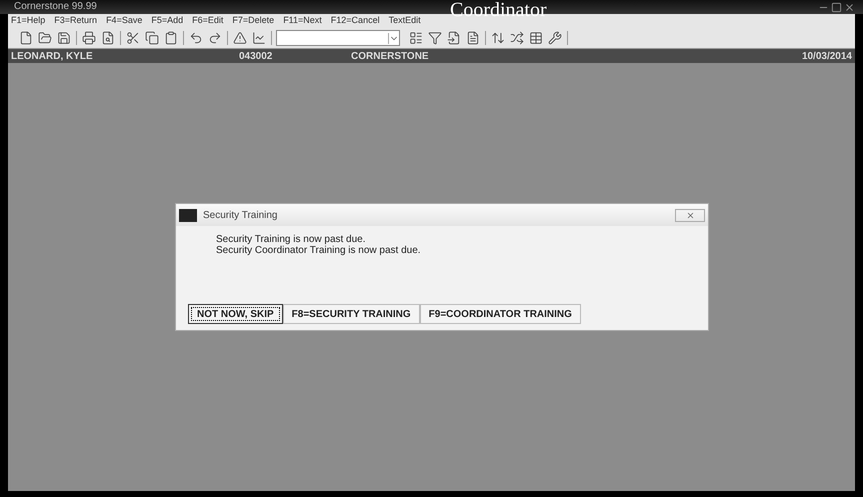  Describe the element at coordinates (235, 314) in the screenshot. I see `dialog-button: NOT NOW, SKIP` at that location.